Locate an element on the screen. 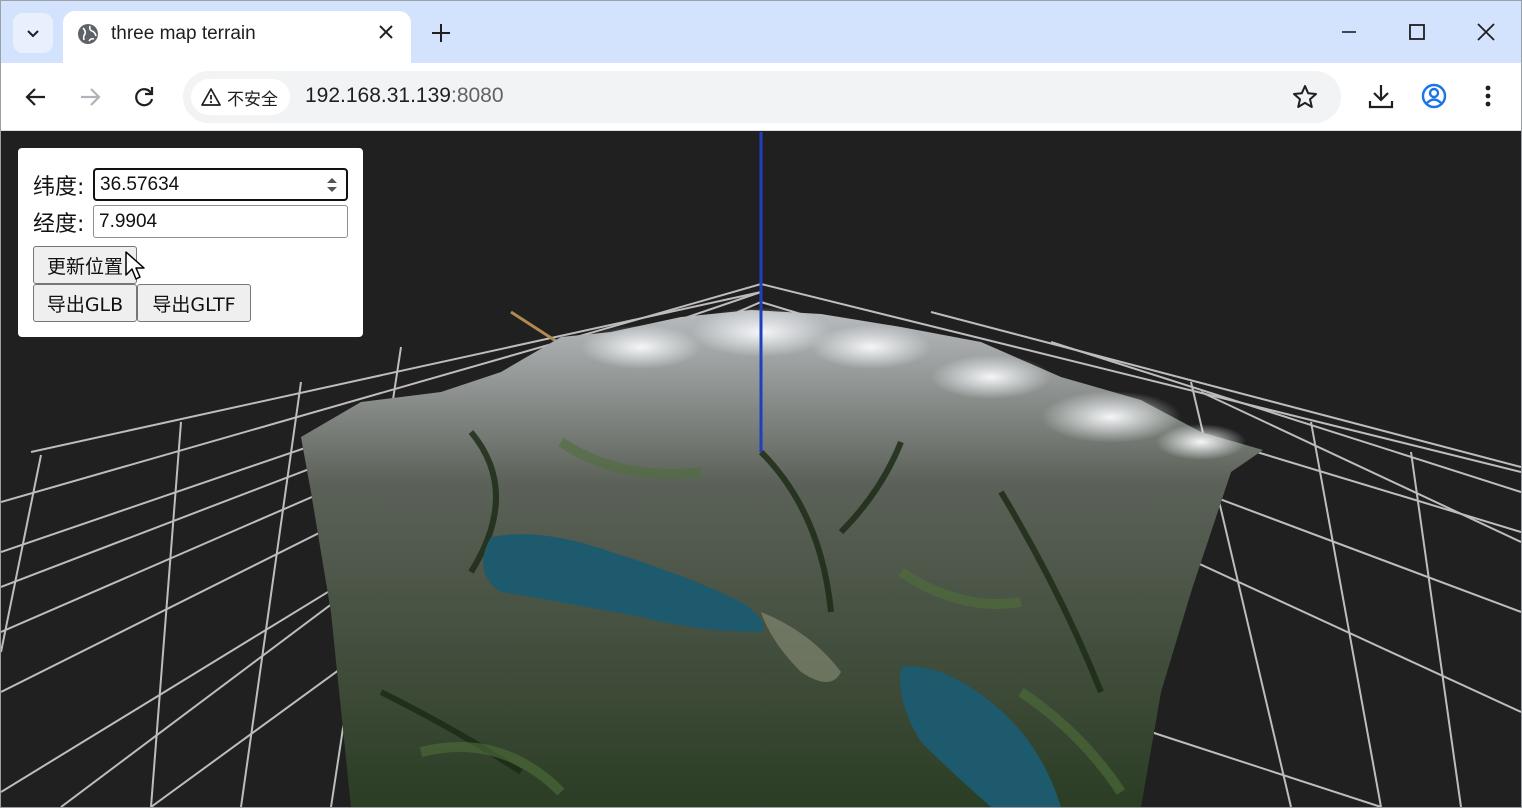 Image resolution: width=1522 pixels, height=808 pixels. address-bar: 不安全 192.168.31.139:8080 is located at coordinates (762, 97).